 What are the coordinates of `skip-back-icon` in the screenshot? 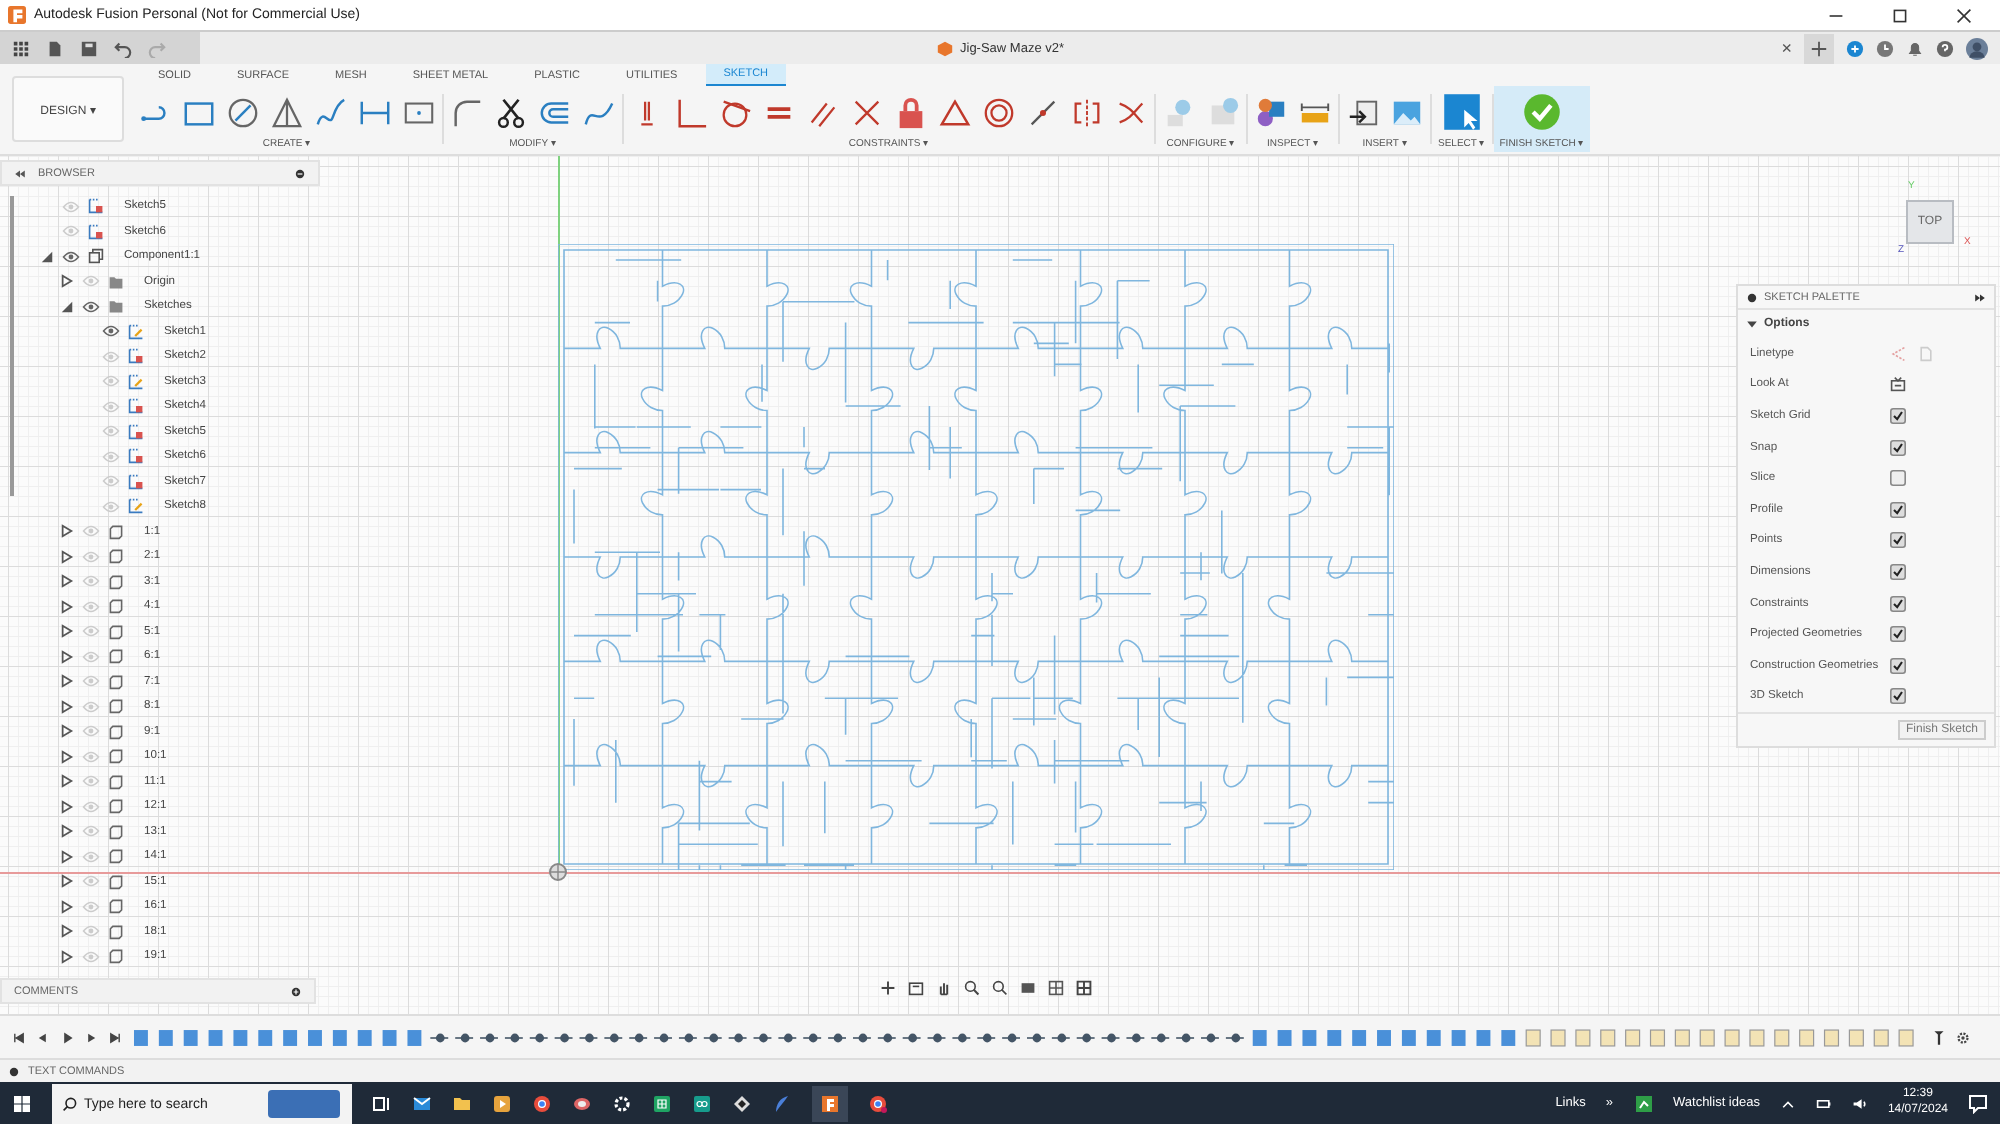 It's located at (19, 1037).